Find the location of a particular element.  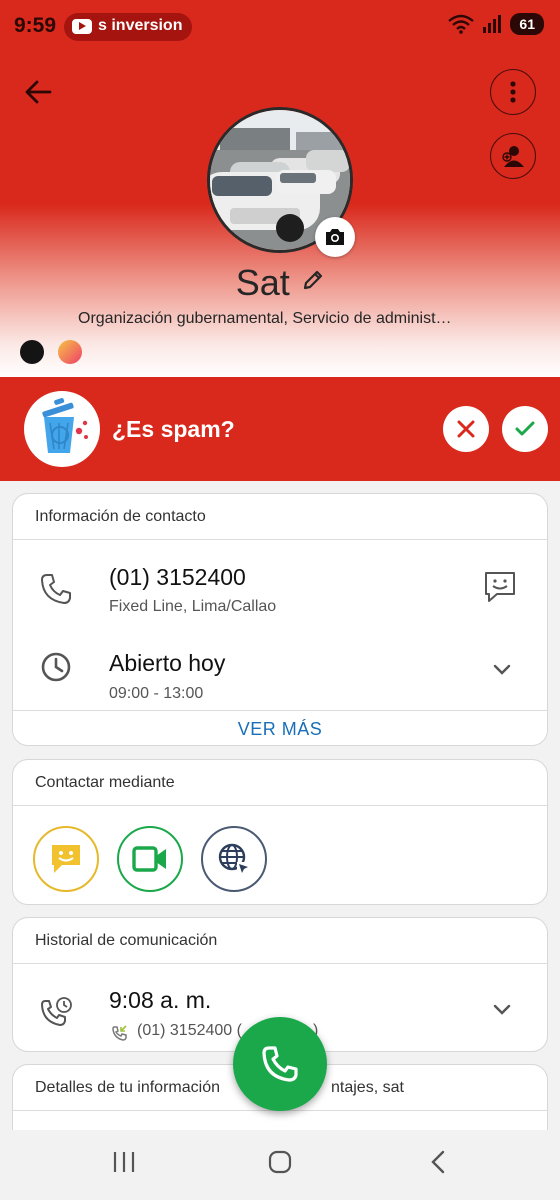

contact-via-title: Contactar mediante is located at coordinates (280, 783).